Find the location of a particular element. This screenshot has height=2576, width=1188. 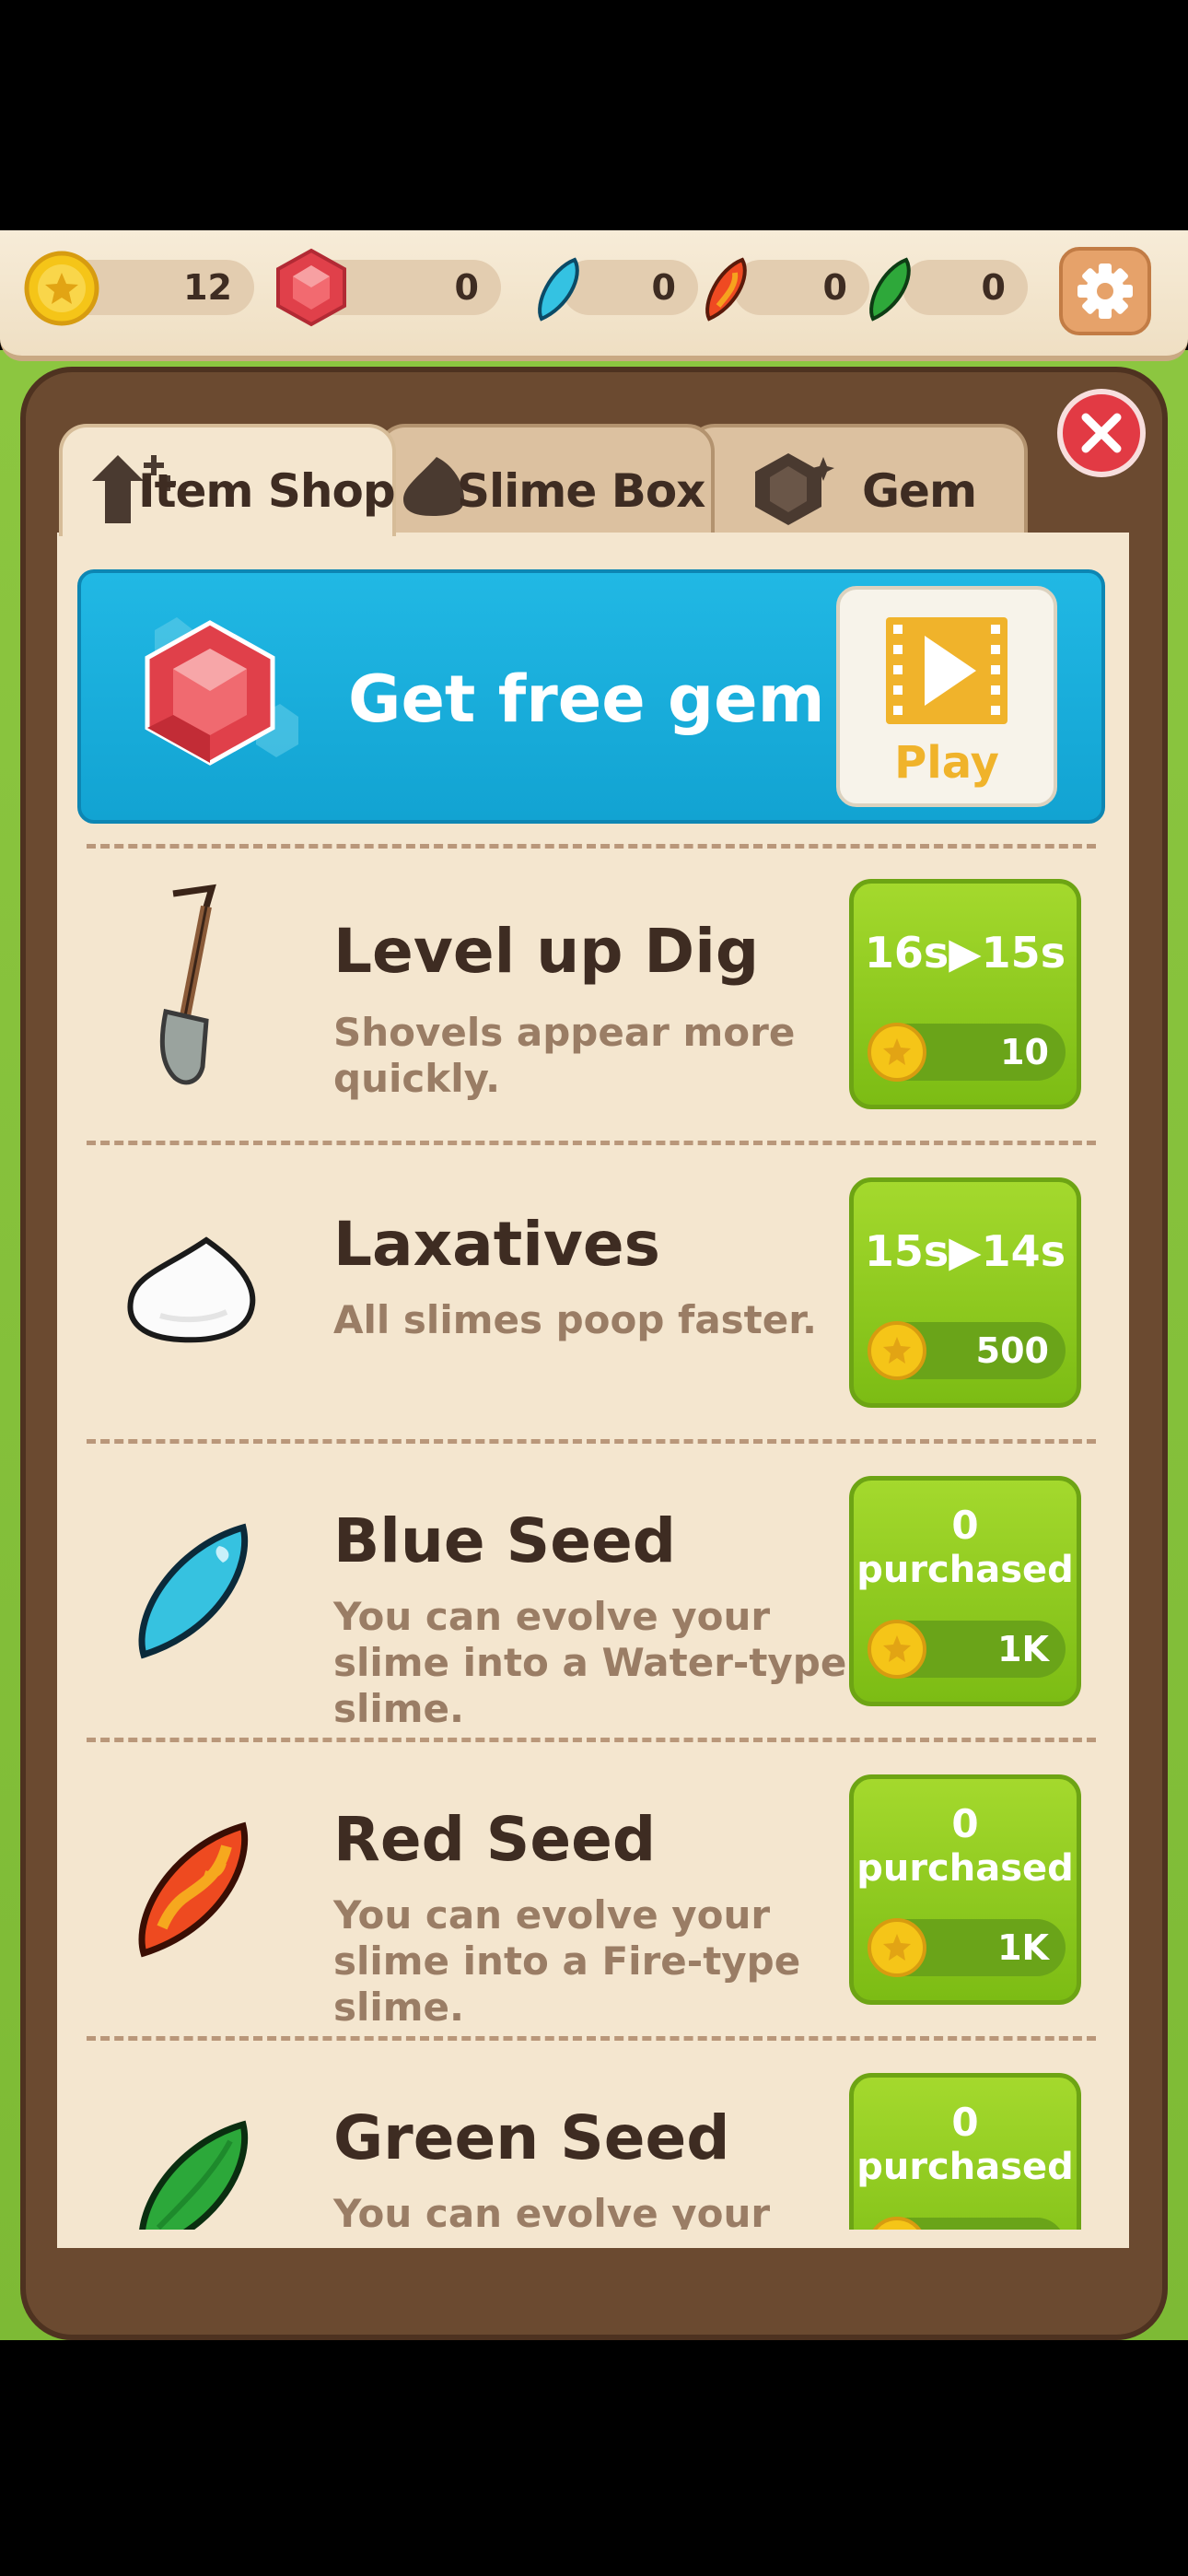

upgrade-time: 15s▶14s is located at coordinates (965, 1251).